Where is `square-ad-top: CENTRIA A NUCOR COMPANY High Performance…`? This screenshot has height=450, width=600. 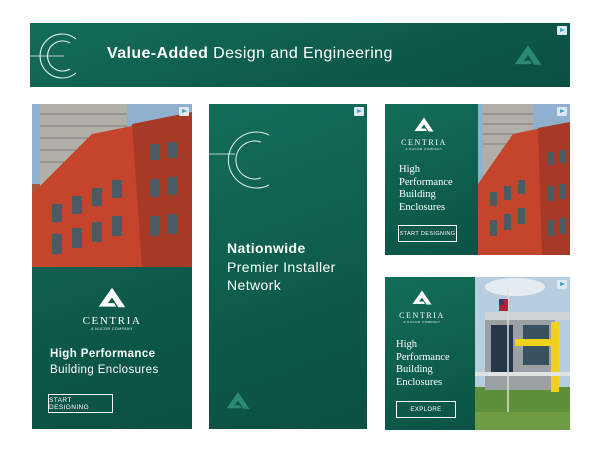 square-ad-top: CENTRIA A NUCOR COMPANY High Performance… is located at coordinates (477, 179).